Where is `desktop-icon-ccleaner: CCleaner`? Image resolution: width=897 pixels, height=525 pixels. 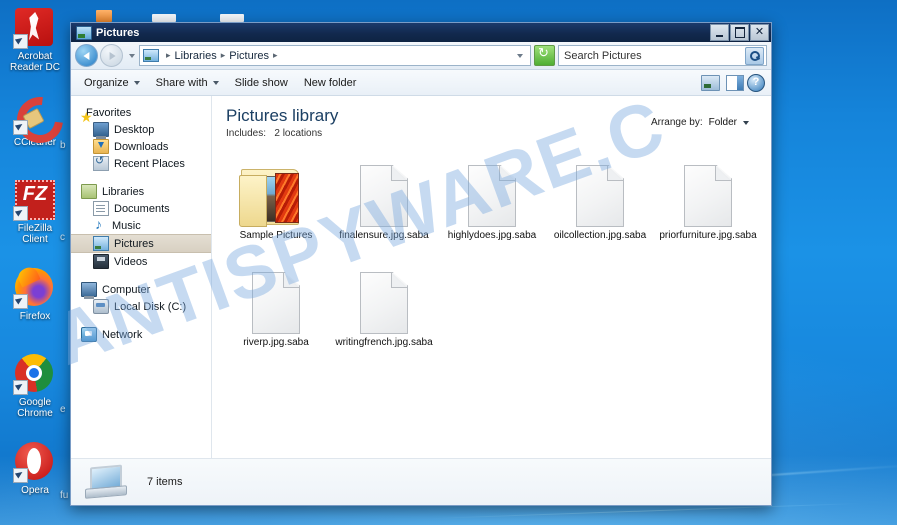
desktop-icon-ccleaner: CCleaner is located at coordinates (35, 121).